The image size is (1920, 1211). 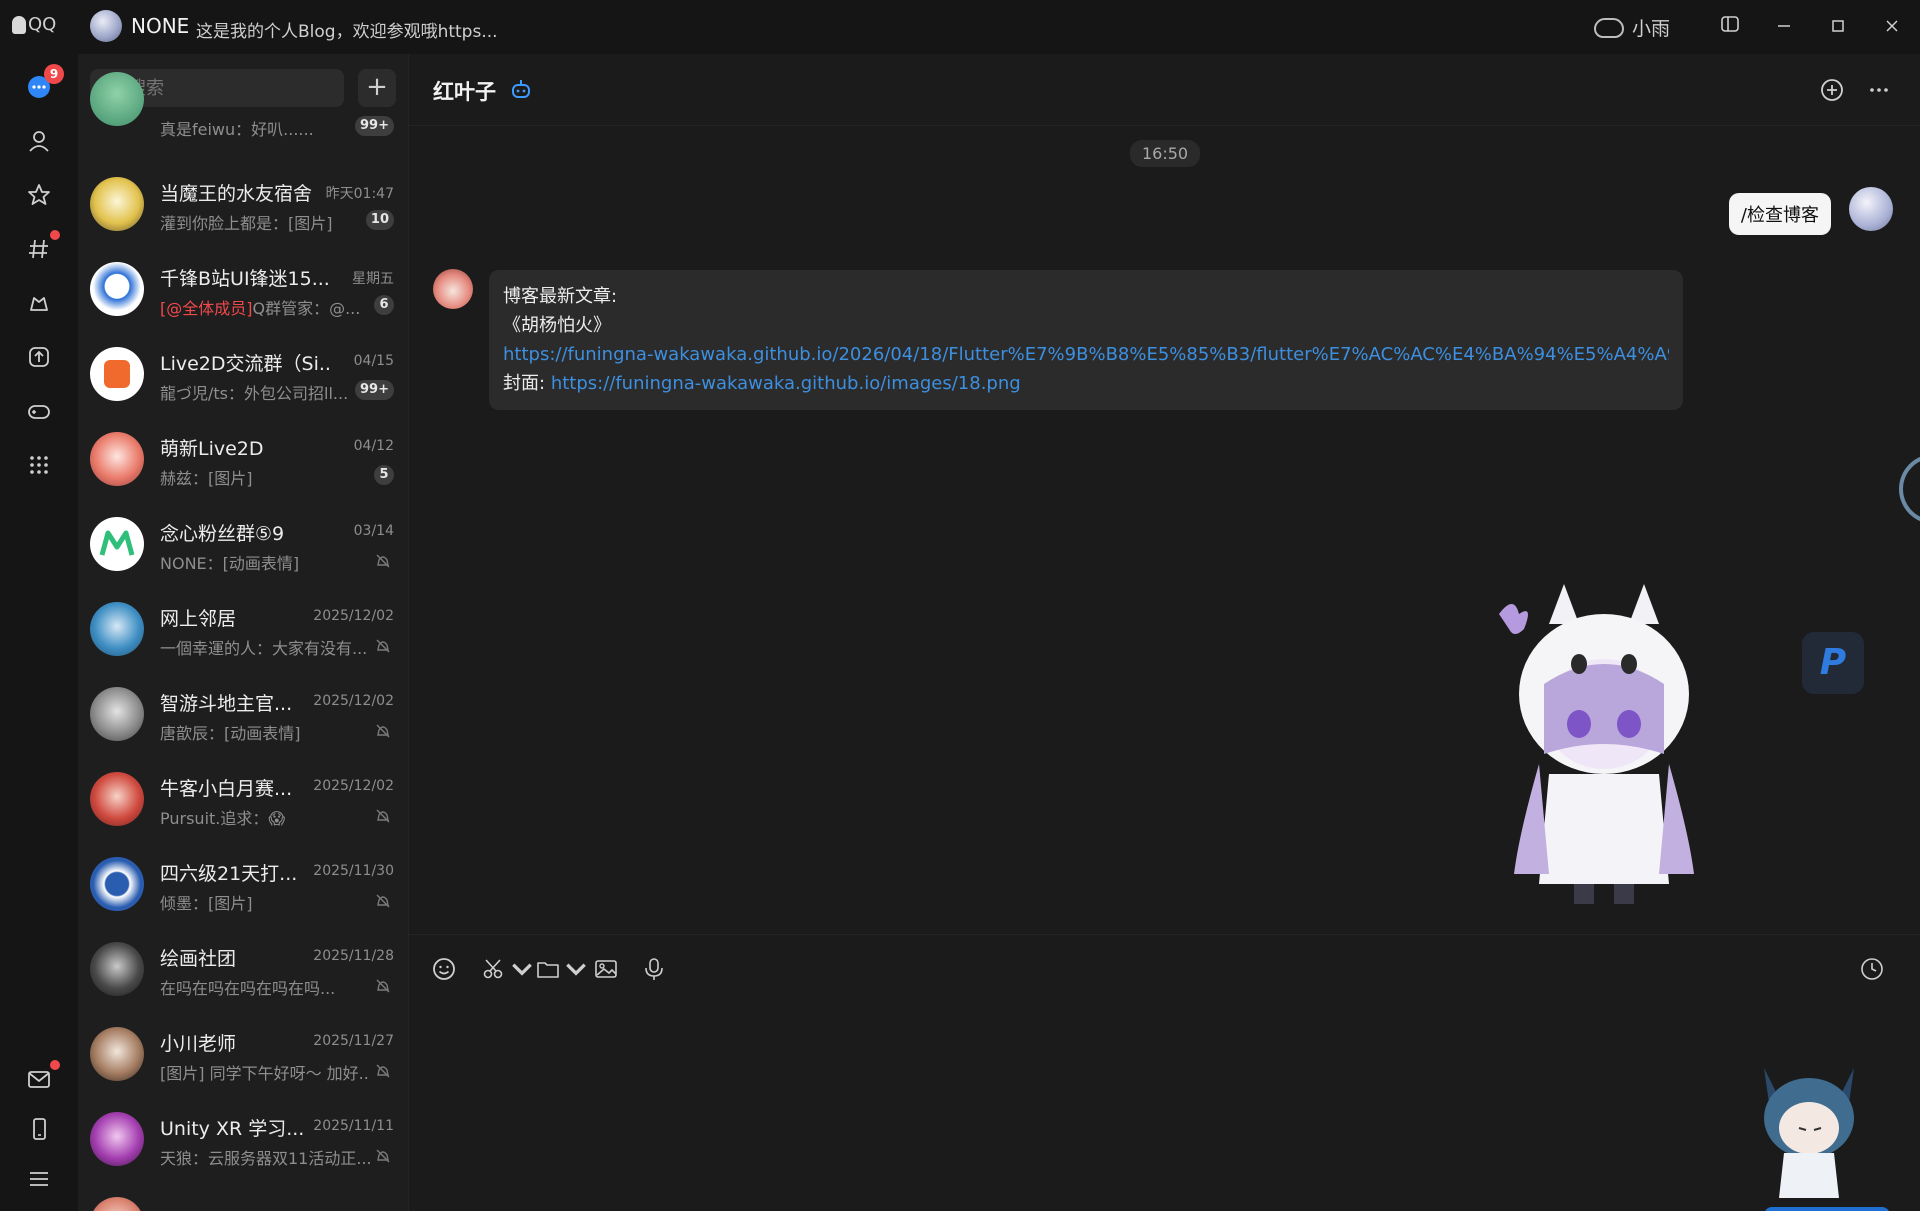 I want to click on emoji-icon, so click(x=444, y=969).